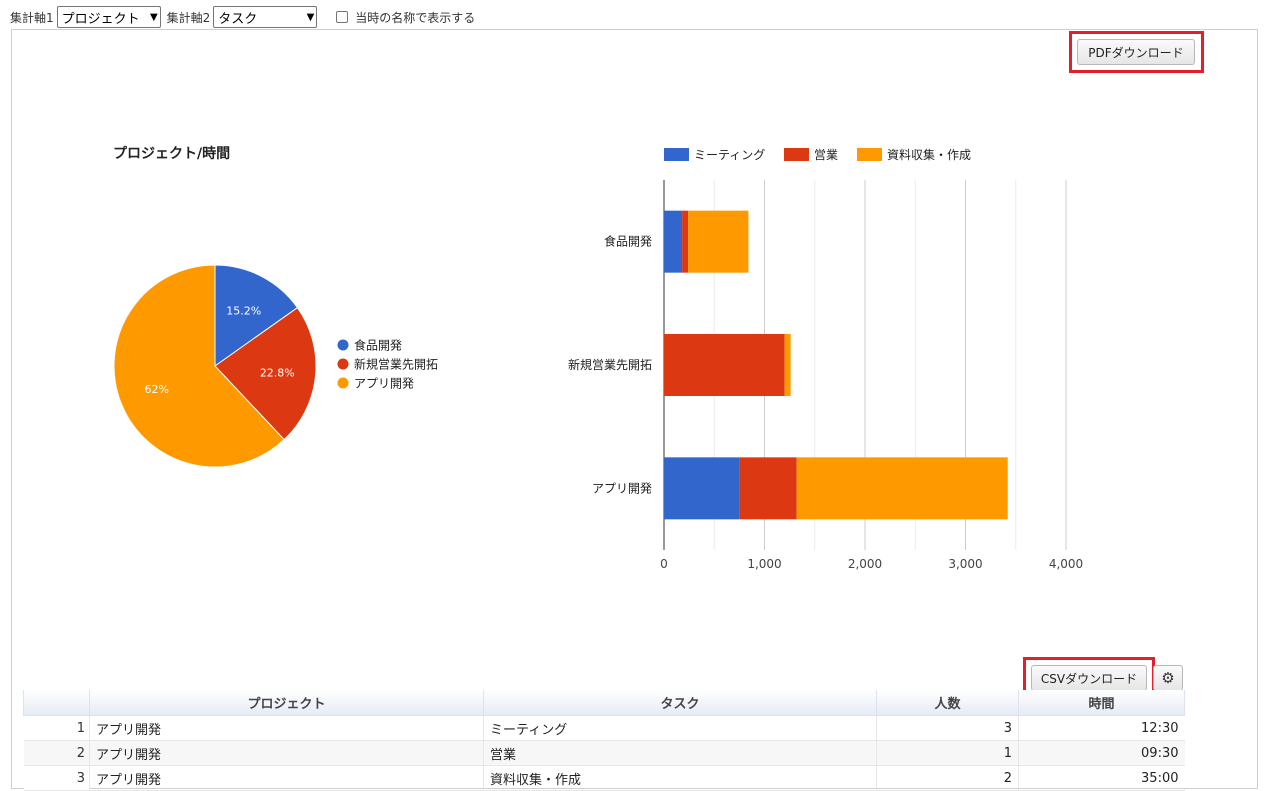 This screenshot has width=1271, height=791. What do you see at coordinates (680, 753) in the screenshot?
I see `row-task: 営業` at bounding box center [680, 753].